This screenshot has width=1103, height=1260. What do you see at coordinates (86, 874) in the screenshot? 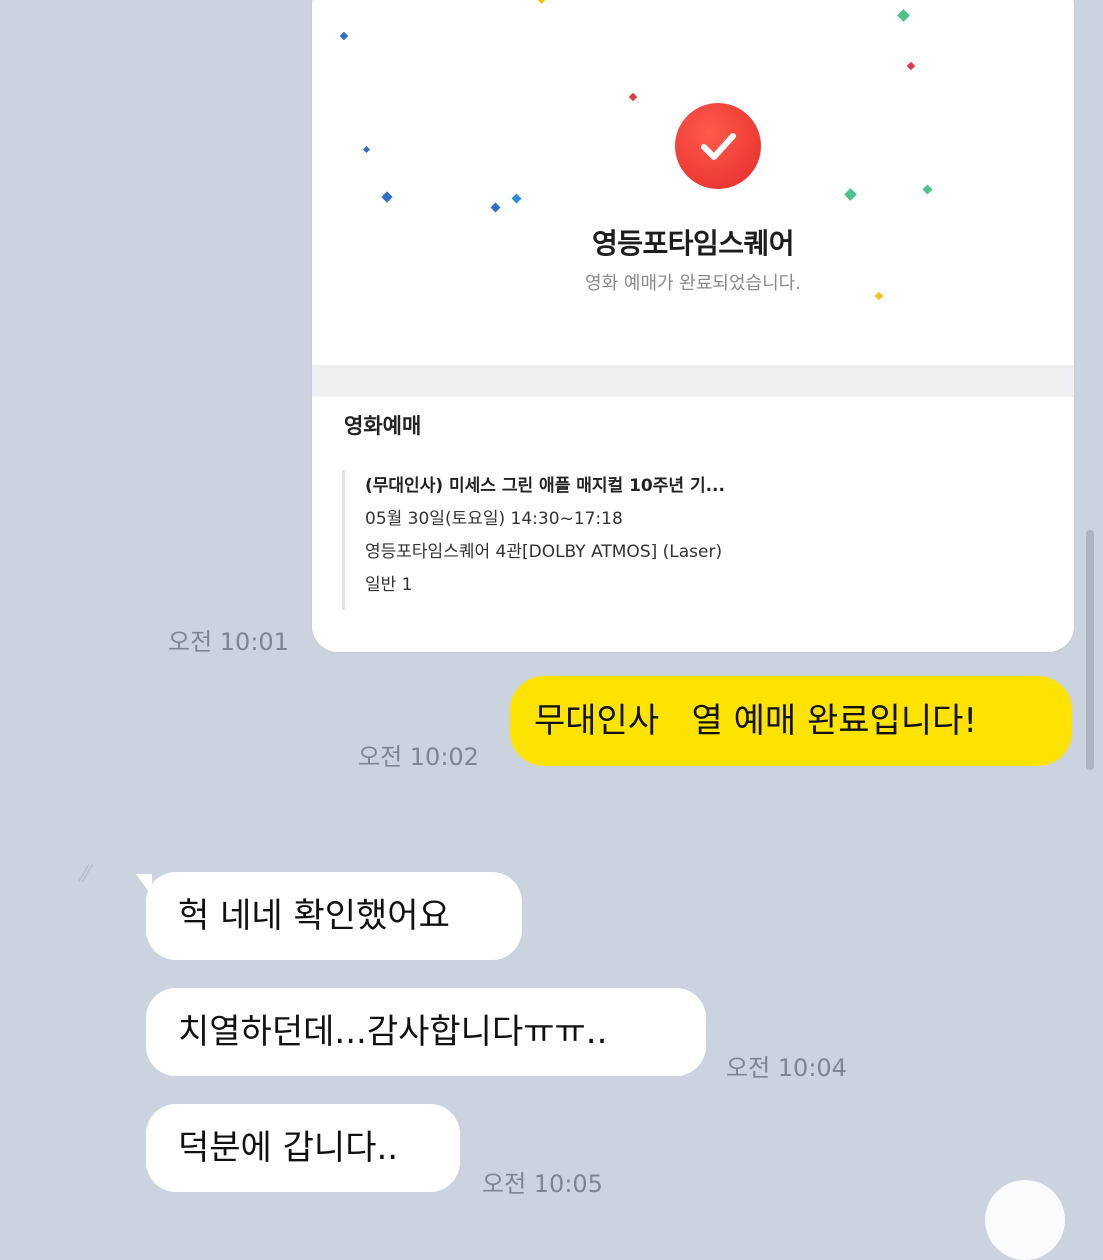
I see `profile-placeholder: ⁄⁄` at bounding box center [86, 874].